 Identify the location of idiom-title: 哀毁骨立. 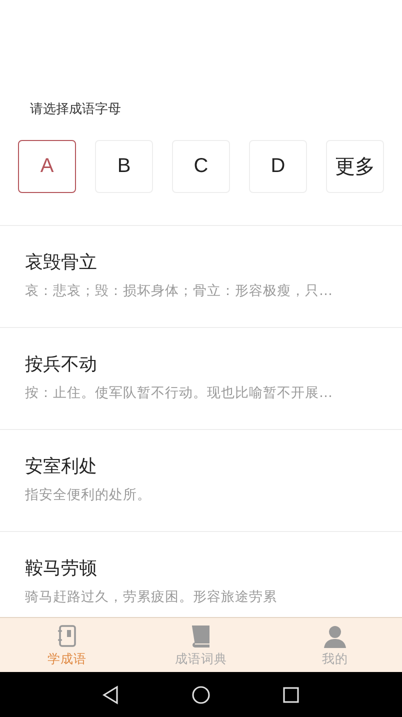
(201, 264).